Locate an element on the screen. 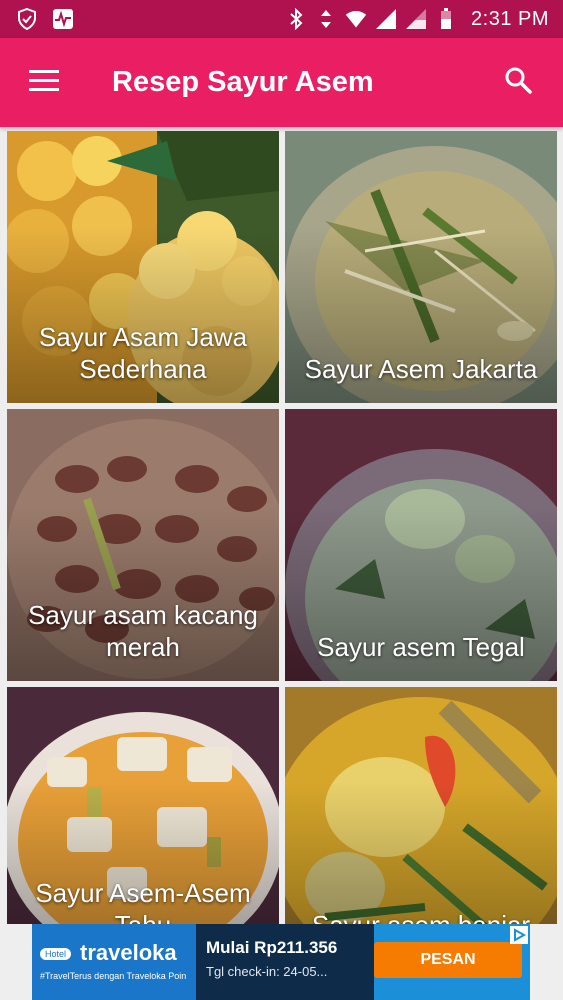 The image size is (563, 1000). recipe-card: Sayur Asem Jakarta is located at coordinates (421, 267).